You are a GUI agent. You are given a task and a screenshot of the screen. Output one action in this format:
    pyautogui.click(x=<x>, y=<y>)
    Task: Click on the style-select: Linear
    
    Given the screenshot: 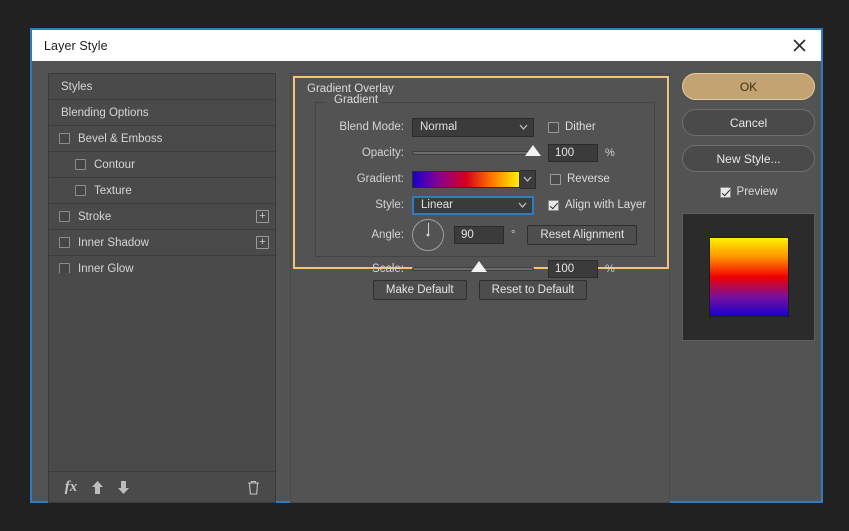 What is the action you would take?
    pyautogui.click(x=473, y=205)
    